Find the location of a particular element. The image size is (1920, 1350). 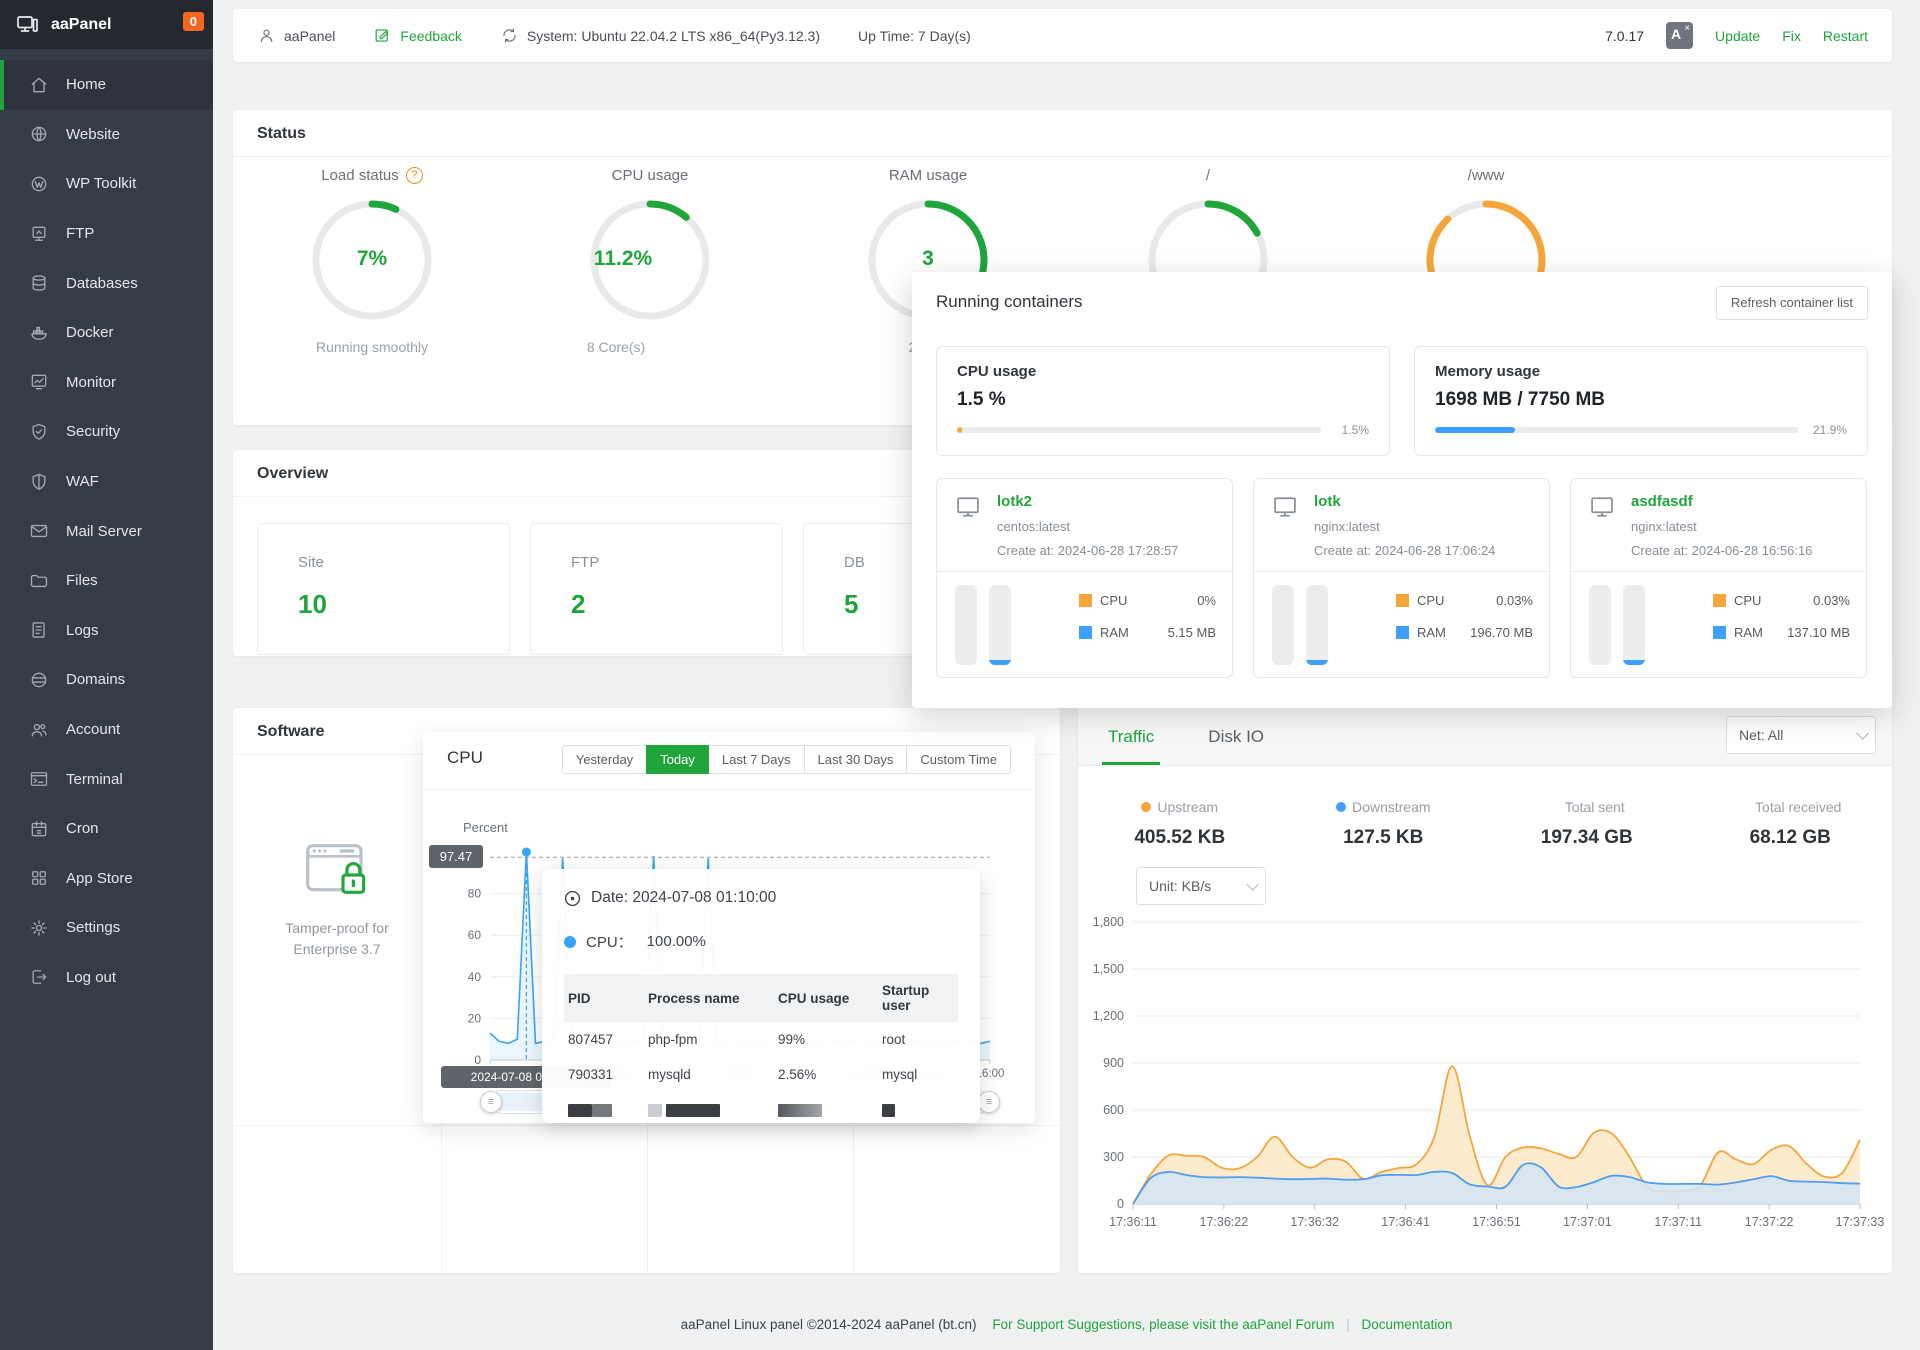

domains-icon is located at coordinates (39, 680).